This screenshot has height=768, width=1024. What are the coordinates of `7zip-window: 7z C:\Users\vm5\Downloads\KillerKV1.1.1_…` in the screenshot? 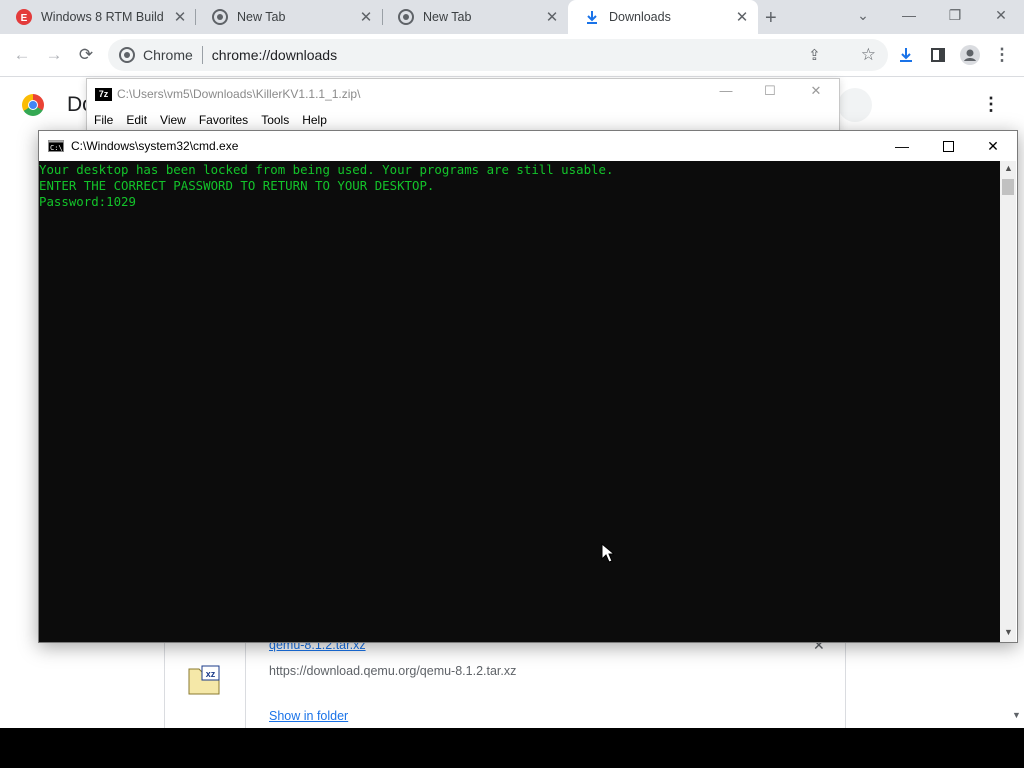 It's located at (463, 106).